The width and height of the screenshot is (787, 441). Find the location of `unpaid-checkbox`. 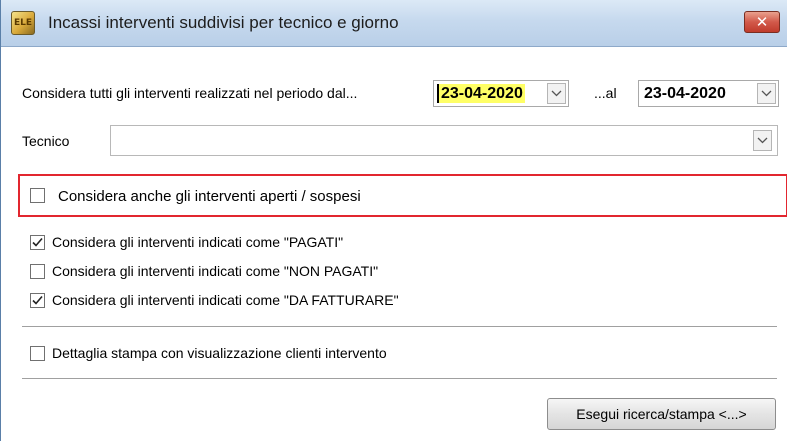

unpaid-checkbox is located at coordinates (37, 271).